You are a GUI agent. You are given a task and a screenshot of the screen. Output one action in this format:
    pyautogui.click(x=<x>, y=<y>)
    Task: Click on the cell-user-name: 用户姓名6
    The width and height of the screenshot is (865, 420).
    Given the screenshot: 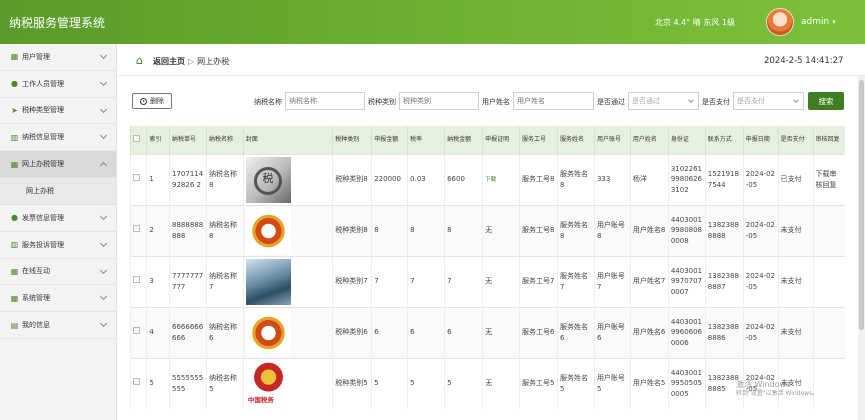 What is the action you would take?
    pyautogui.click(x=649, y=332)
    